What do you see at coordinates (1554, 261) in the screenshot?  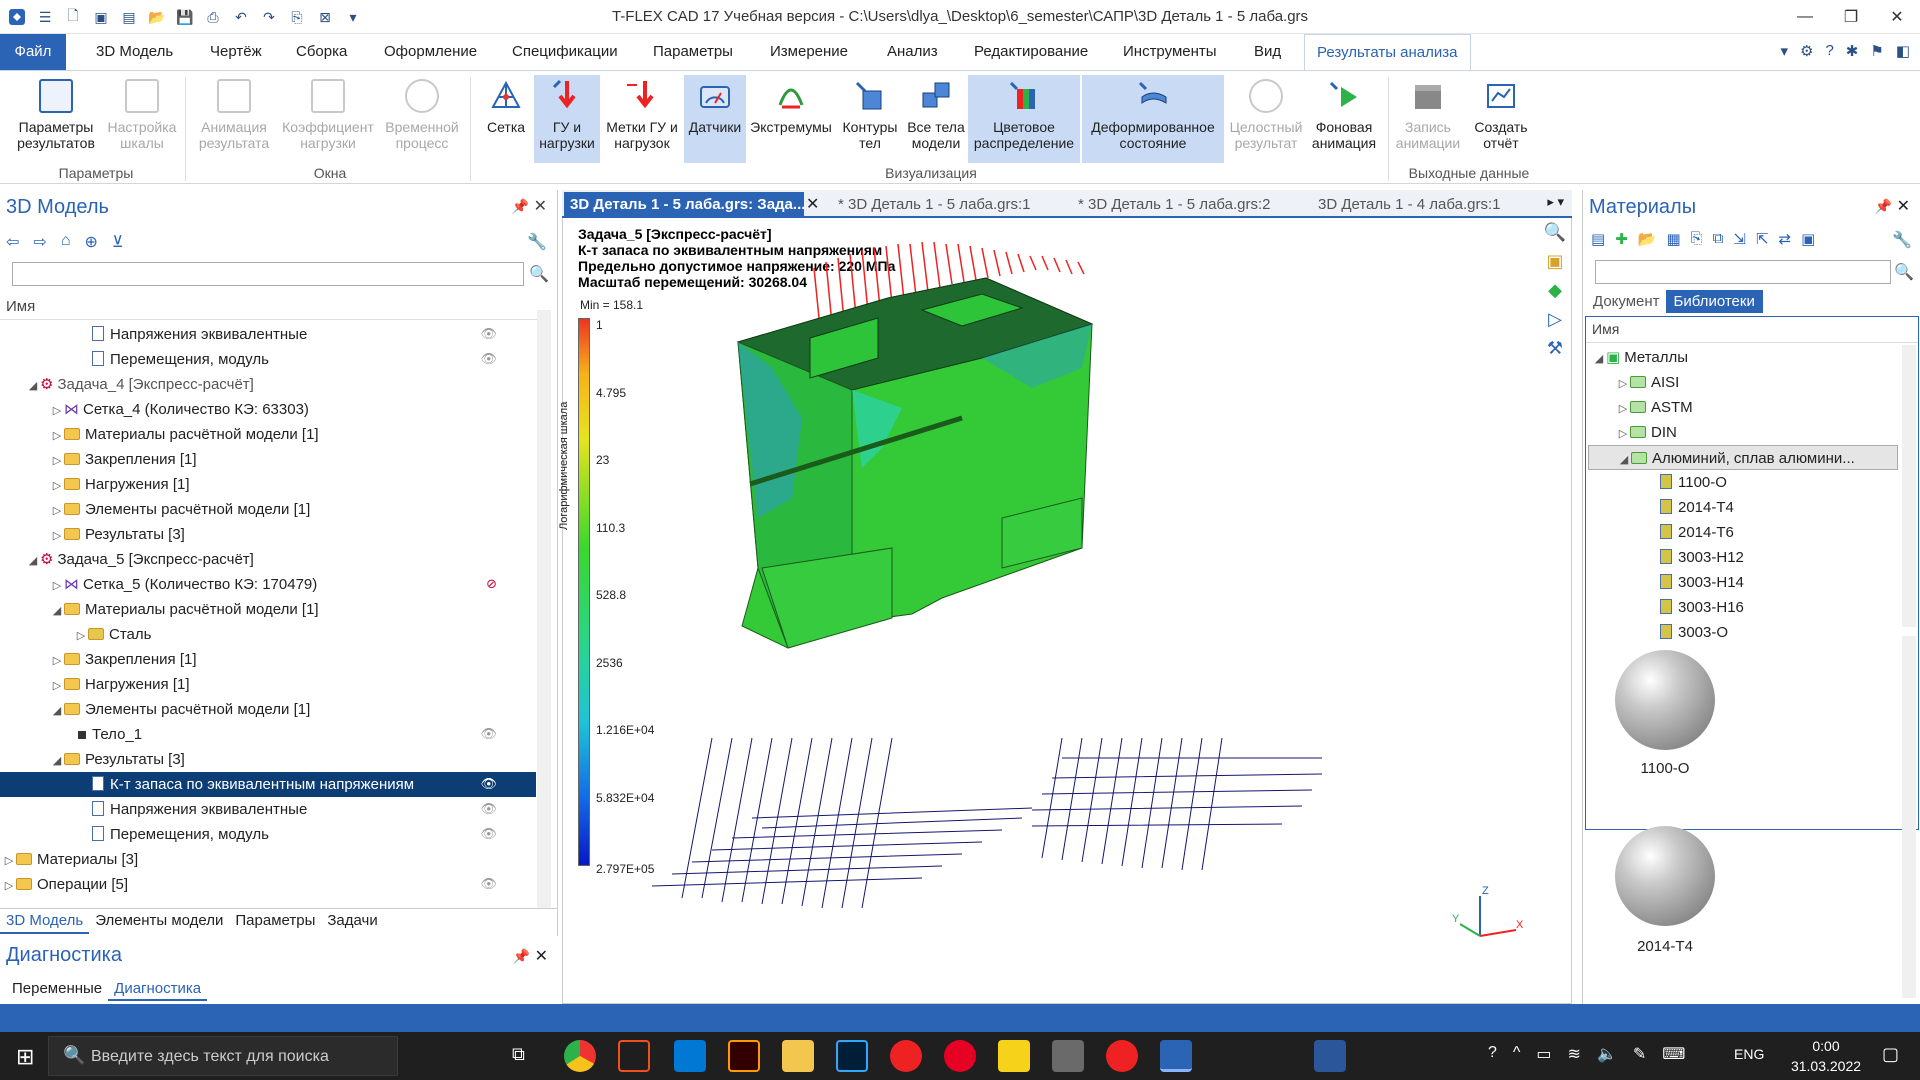 I see `select-filter-icon: ▣` at bounding box center [1554, 261].